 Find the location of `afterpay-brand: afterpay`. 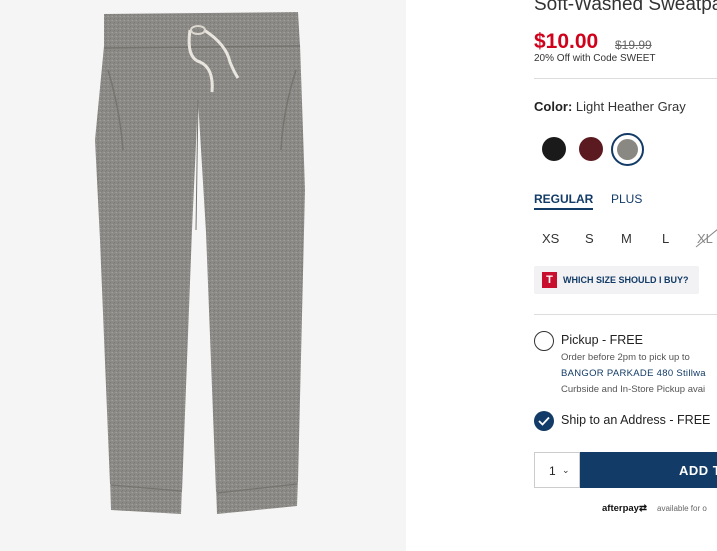

afterpay-brand: afterpay is located at coordinates (620, 508).